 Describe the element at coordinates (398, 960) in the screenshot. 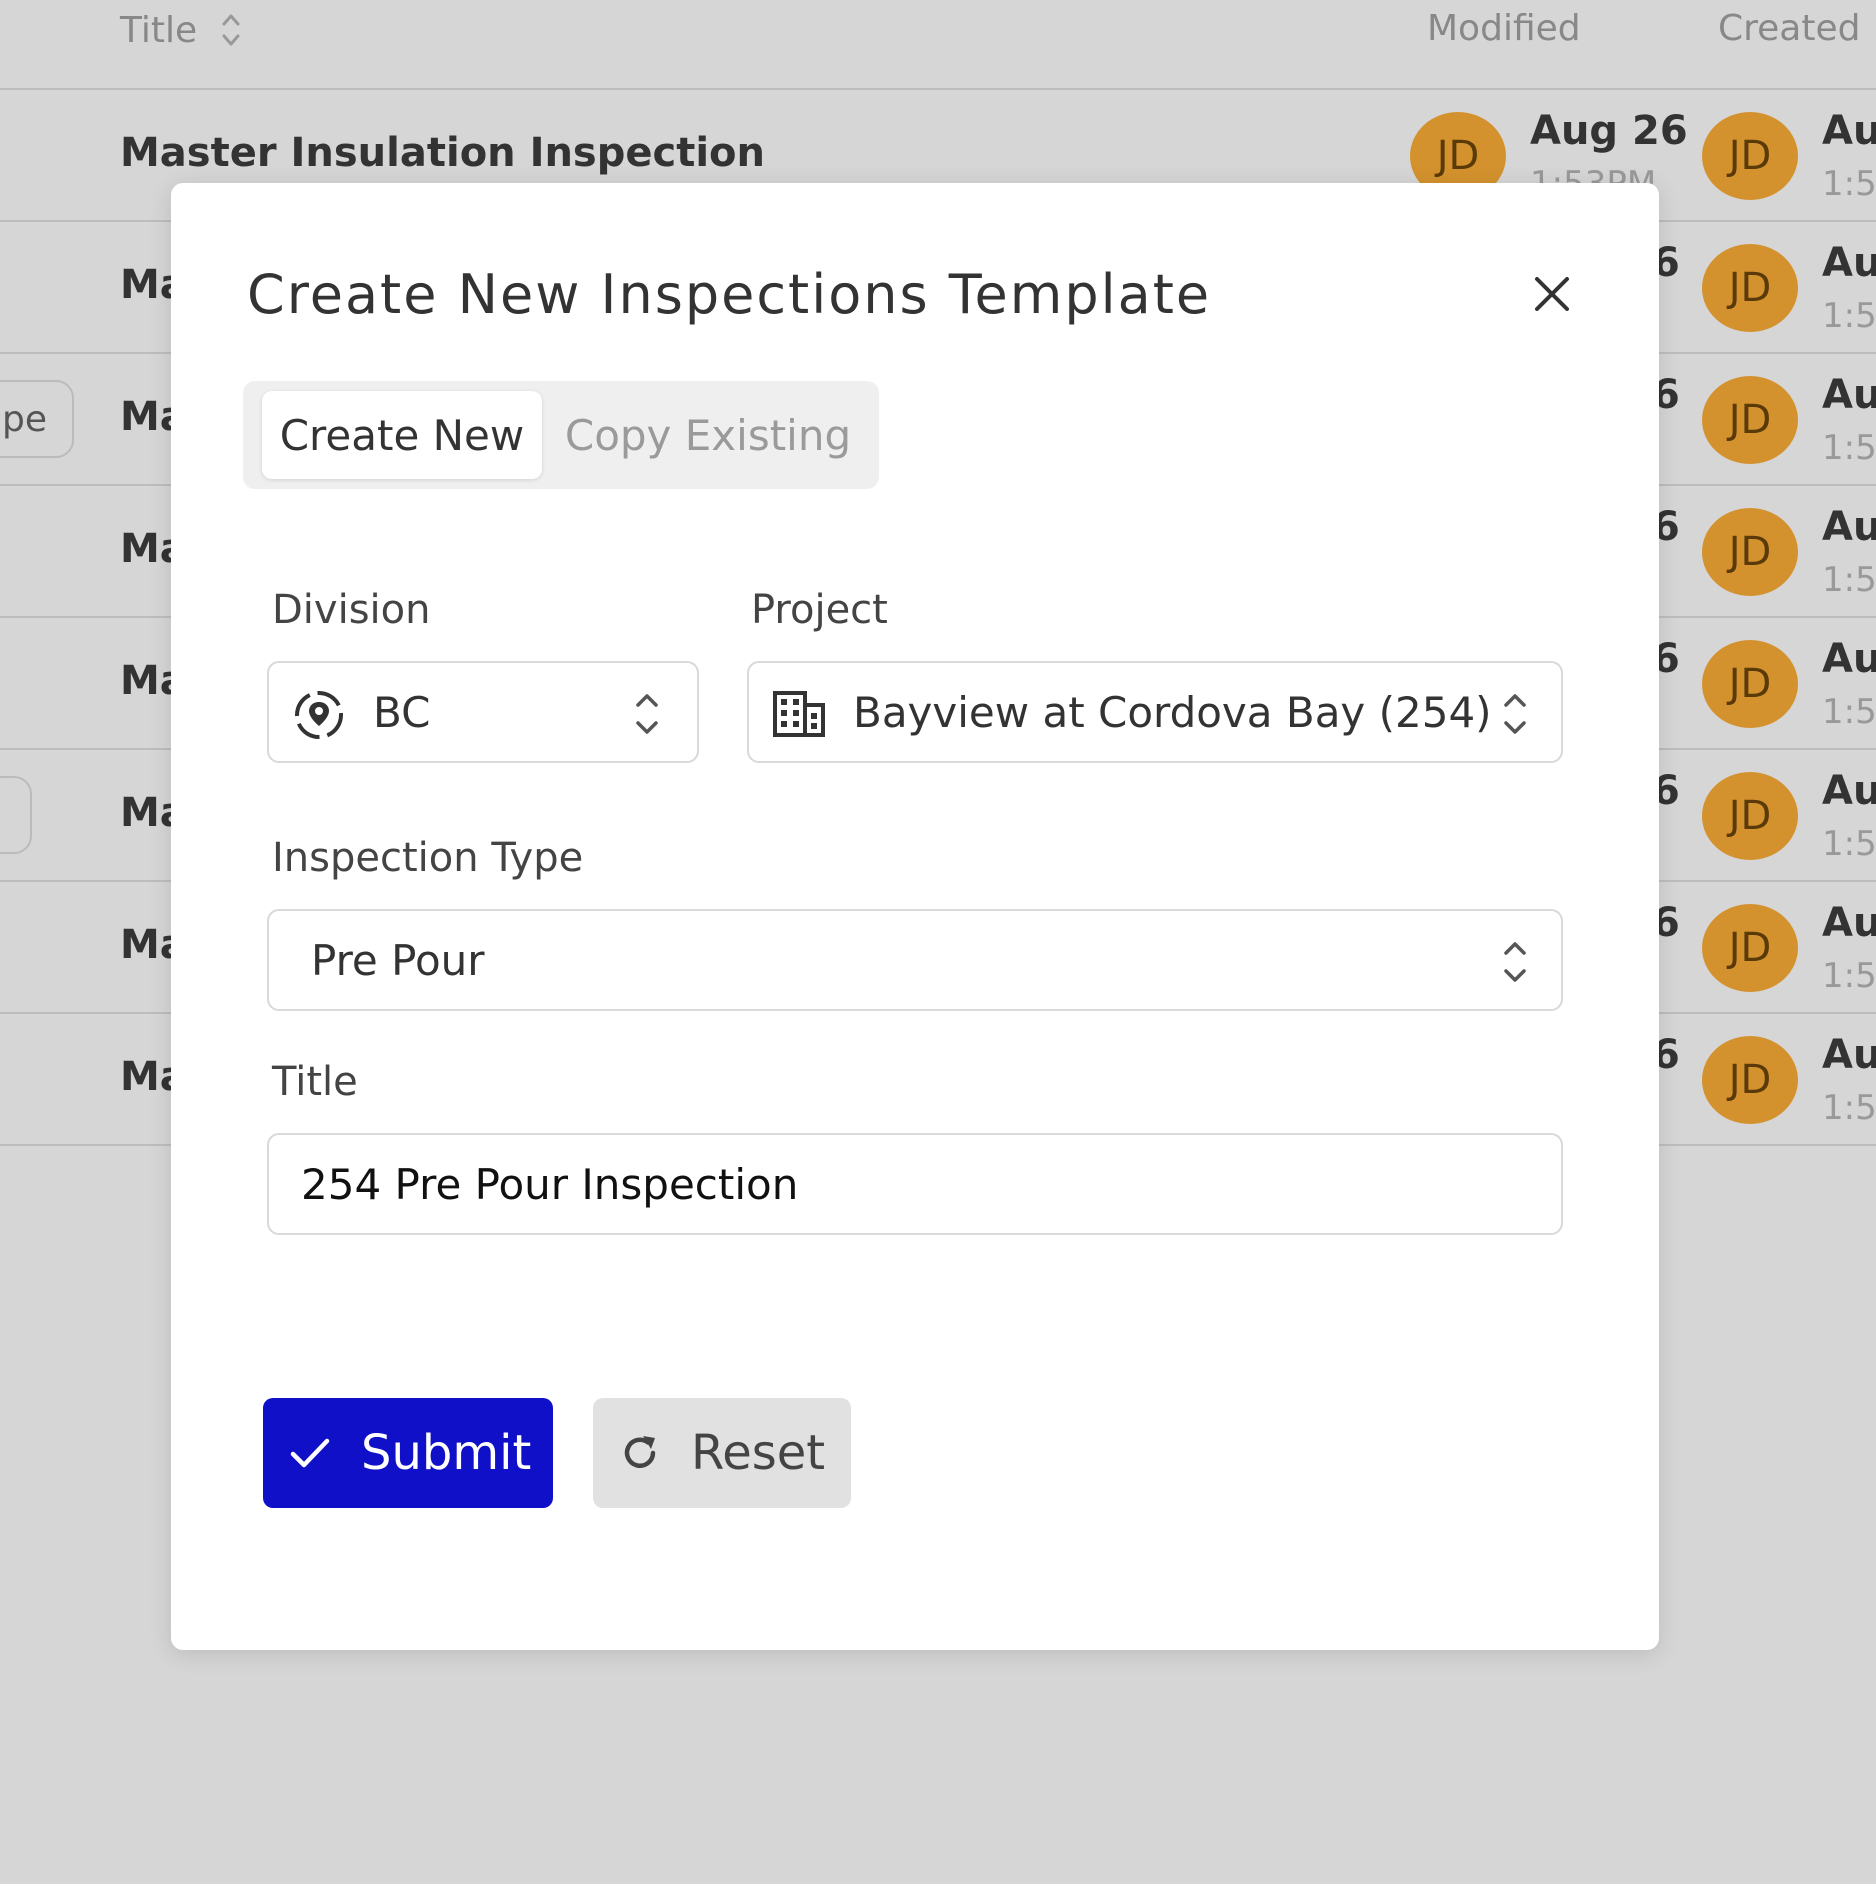

I see `inspection-type-value: Pre Pour` at that location.